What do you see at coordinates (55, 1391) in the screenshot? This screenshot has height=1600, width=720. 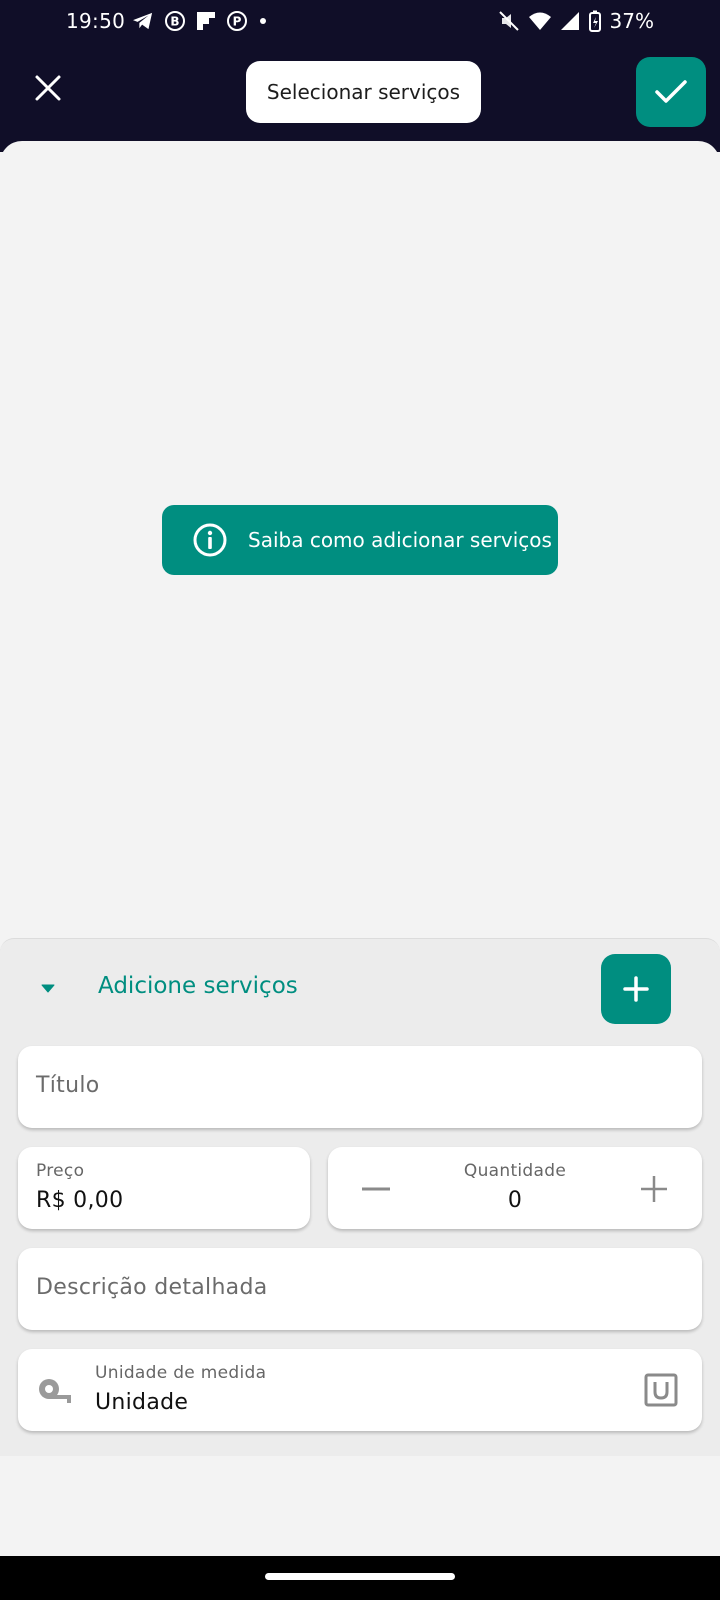 I see `measuring-tape-icon` at bounding box center [55, 1391].